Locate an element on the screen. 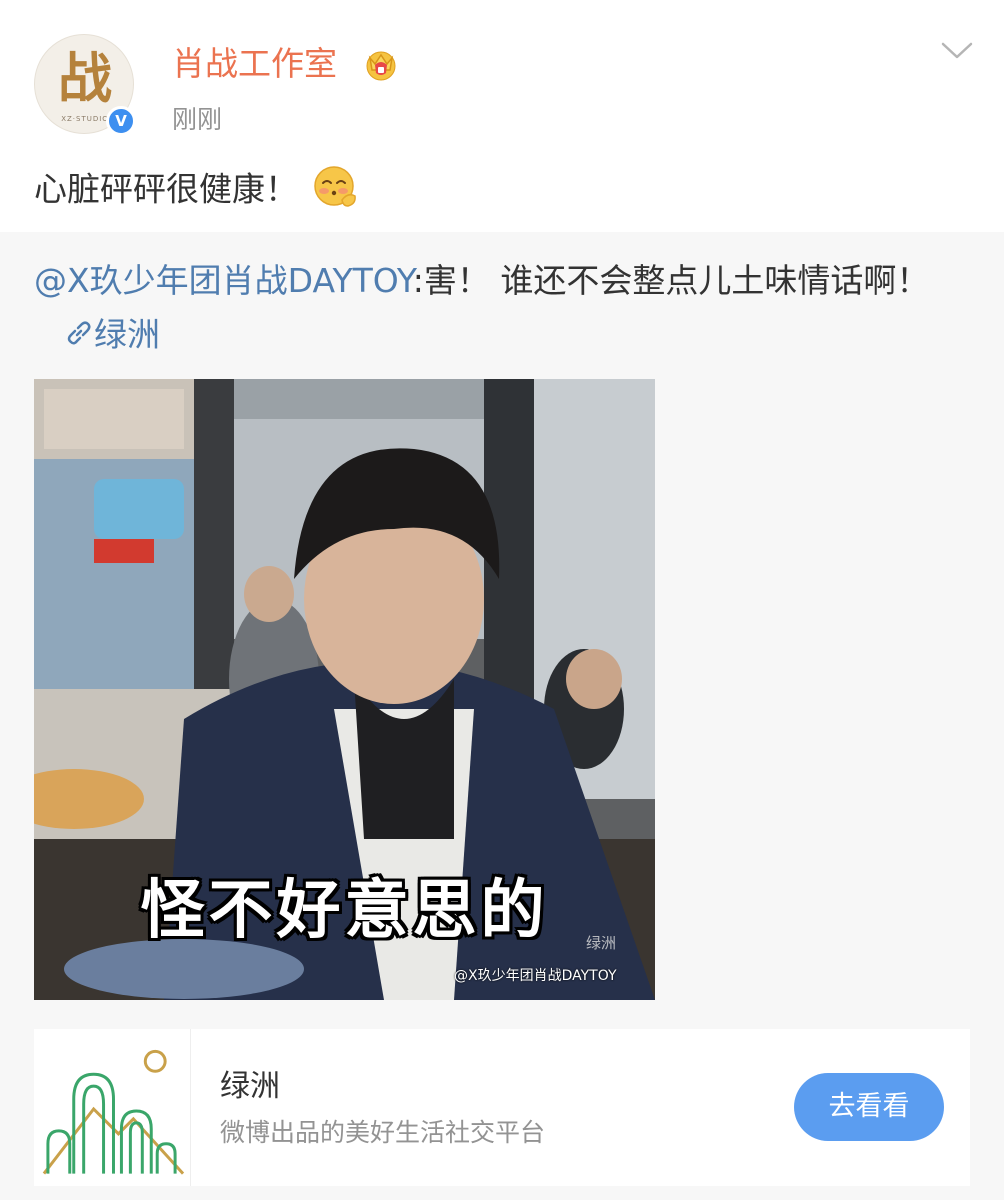 The height and width of the screenshot is (1200, 1004). go-see-button: 去看看 is located at coordinates (869, 1107).